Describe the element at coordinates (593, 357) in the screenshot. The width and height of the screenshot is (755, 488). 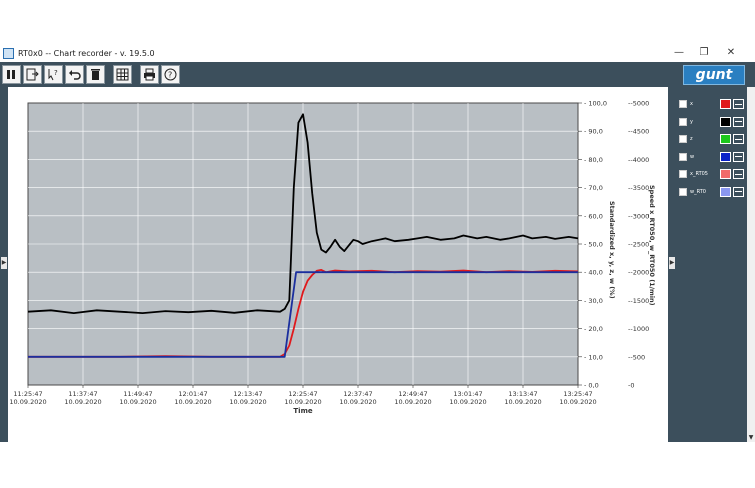
I see `y-tick-label: - 10,0` at that location.